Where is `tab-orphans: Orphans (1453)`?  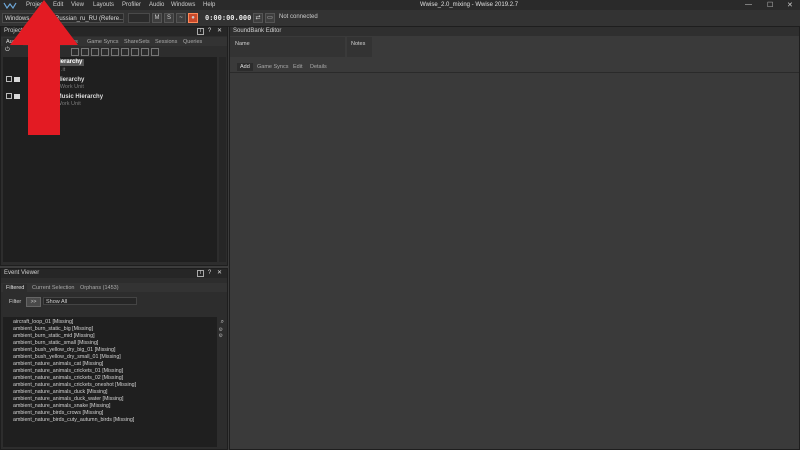
tab-orphans: Orphans (1453) is located at coordinates (99, 288).